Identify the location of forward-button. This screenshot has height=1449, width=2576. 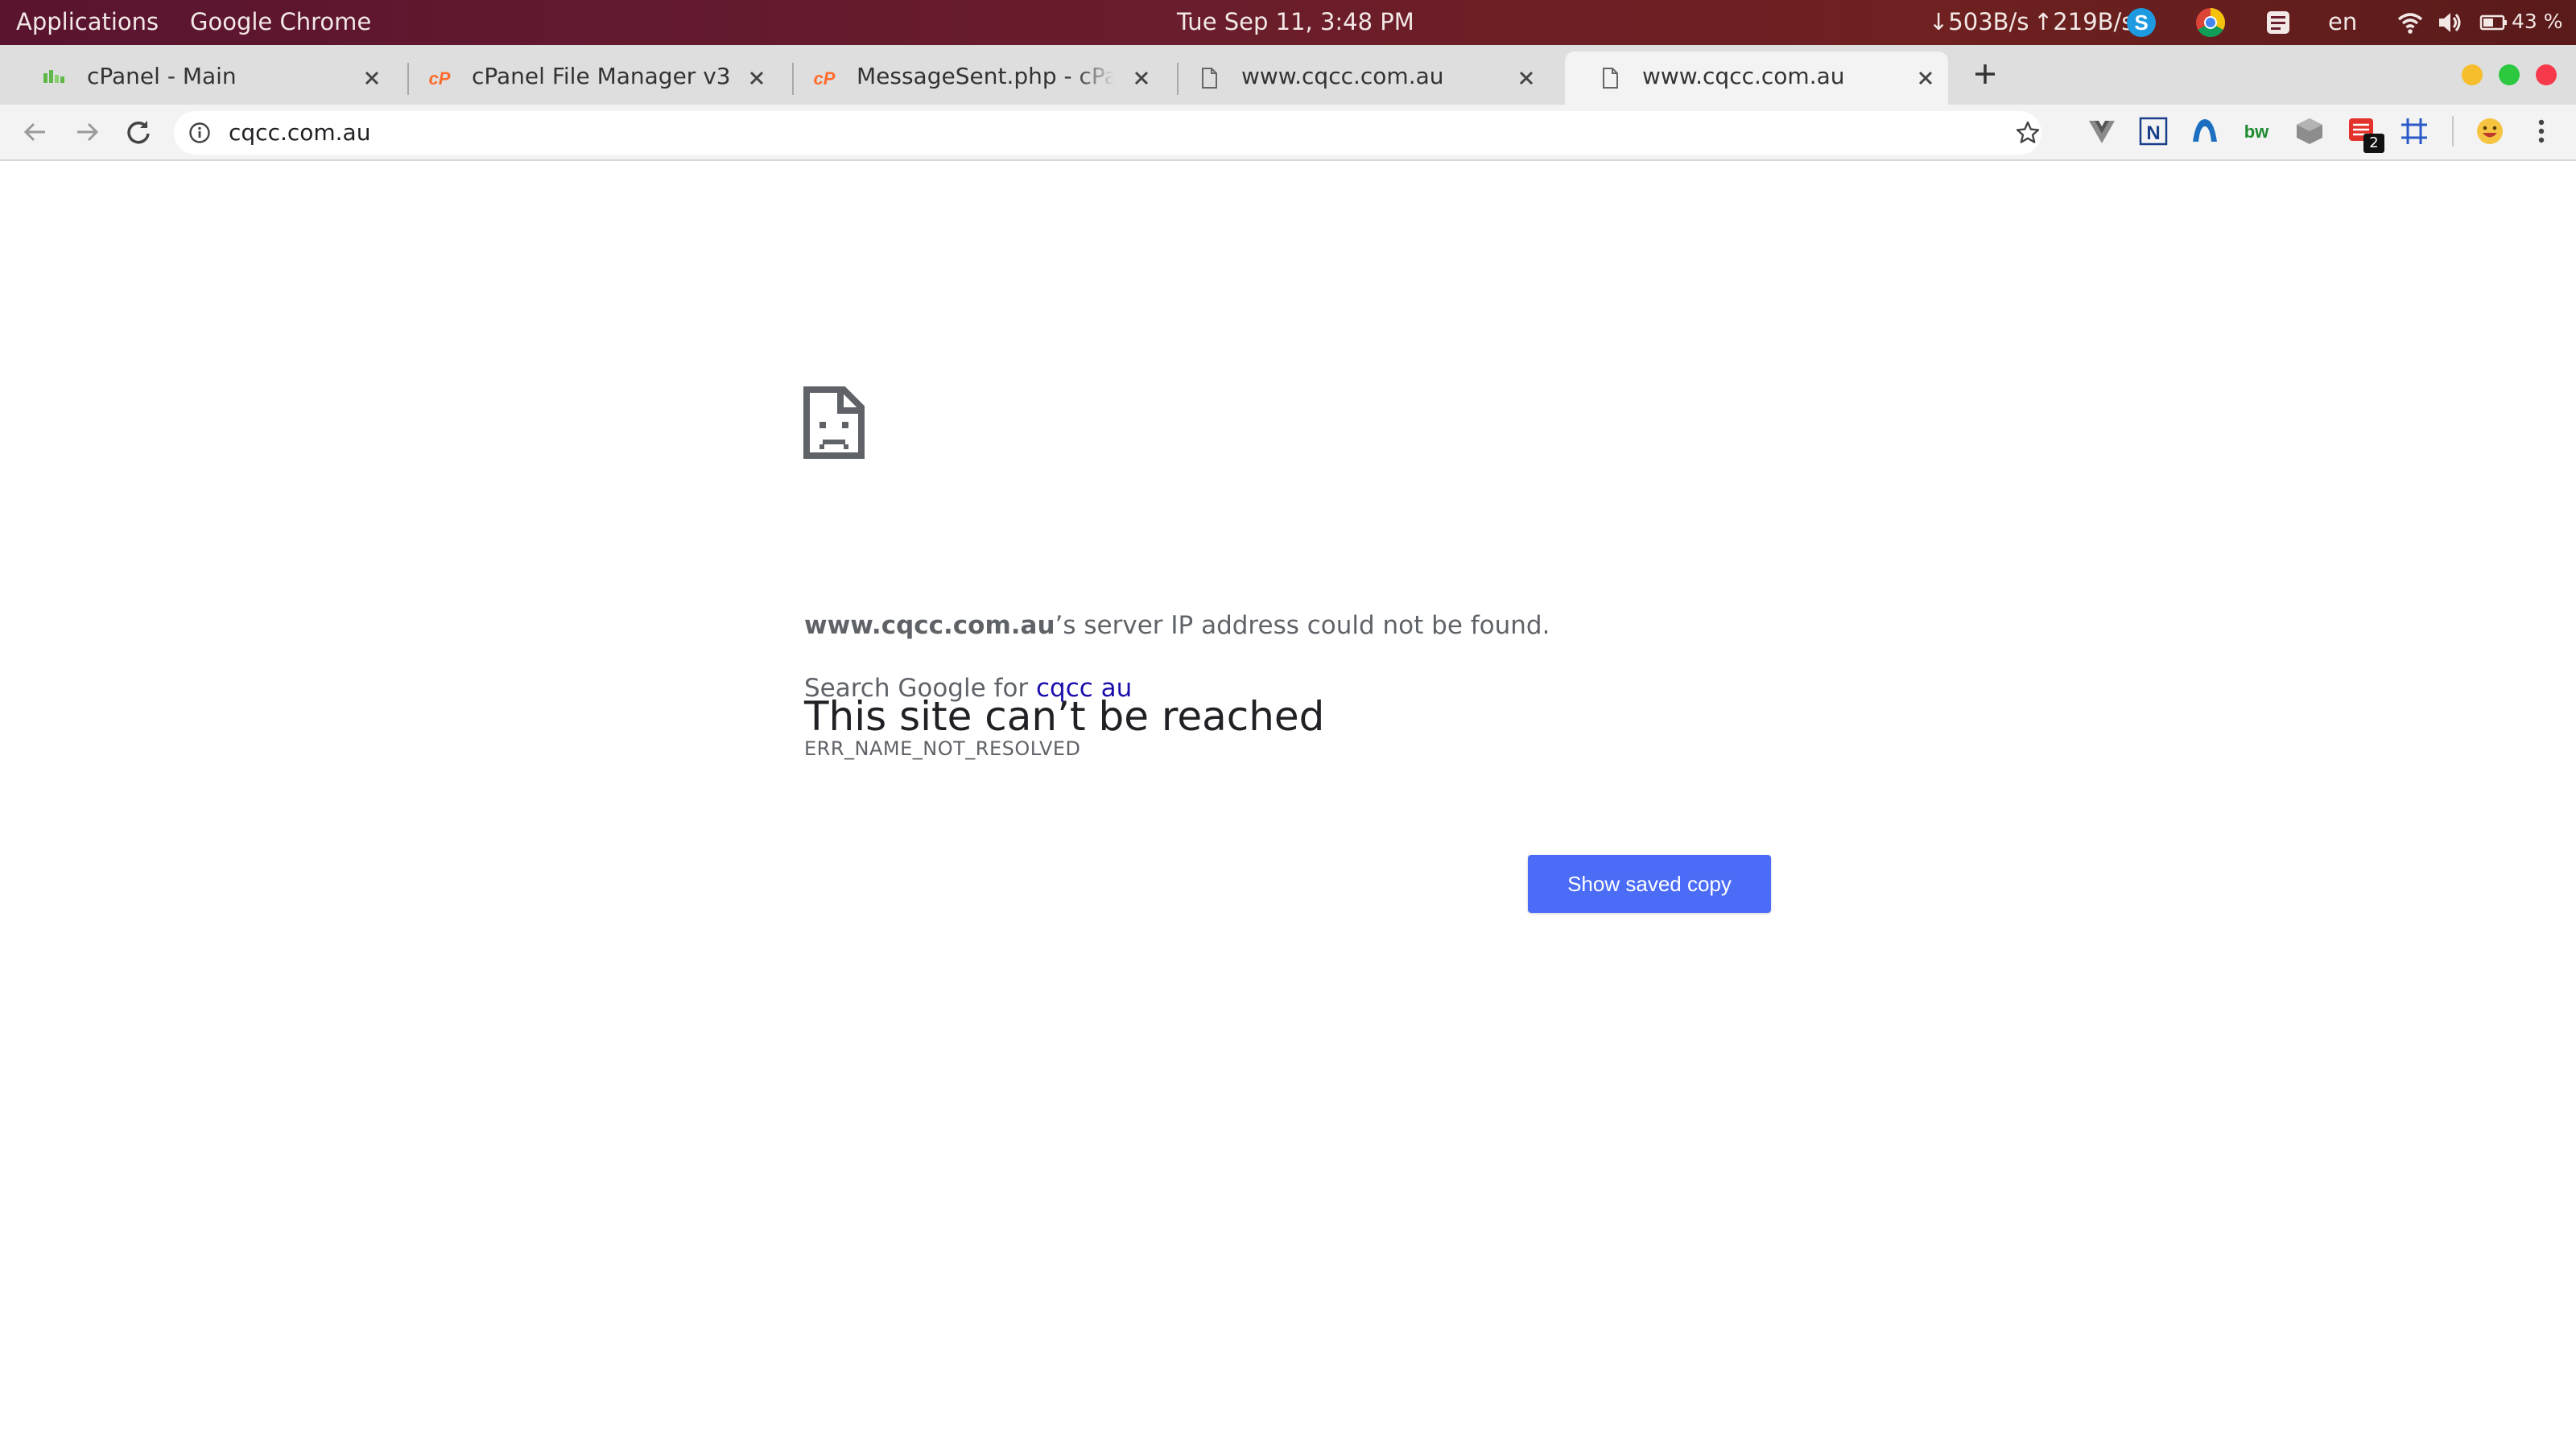
(87, 132).